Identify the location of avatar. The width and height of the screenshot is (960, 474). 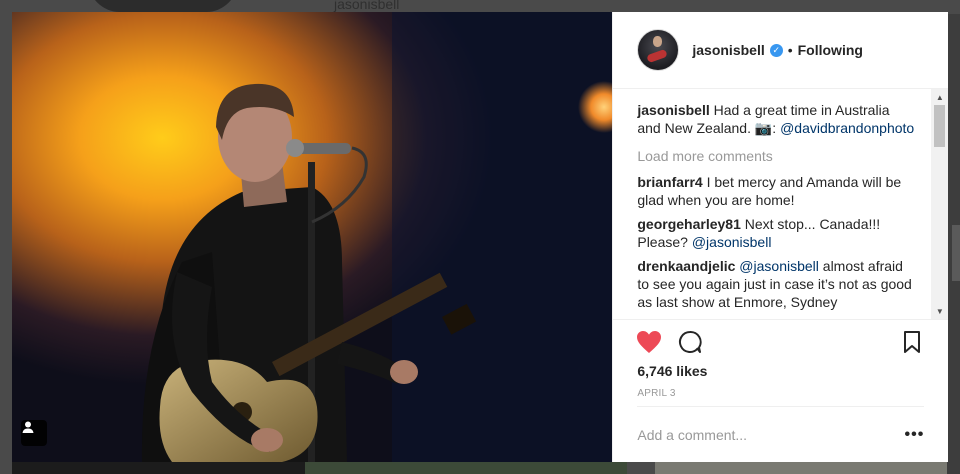
(658, 50).